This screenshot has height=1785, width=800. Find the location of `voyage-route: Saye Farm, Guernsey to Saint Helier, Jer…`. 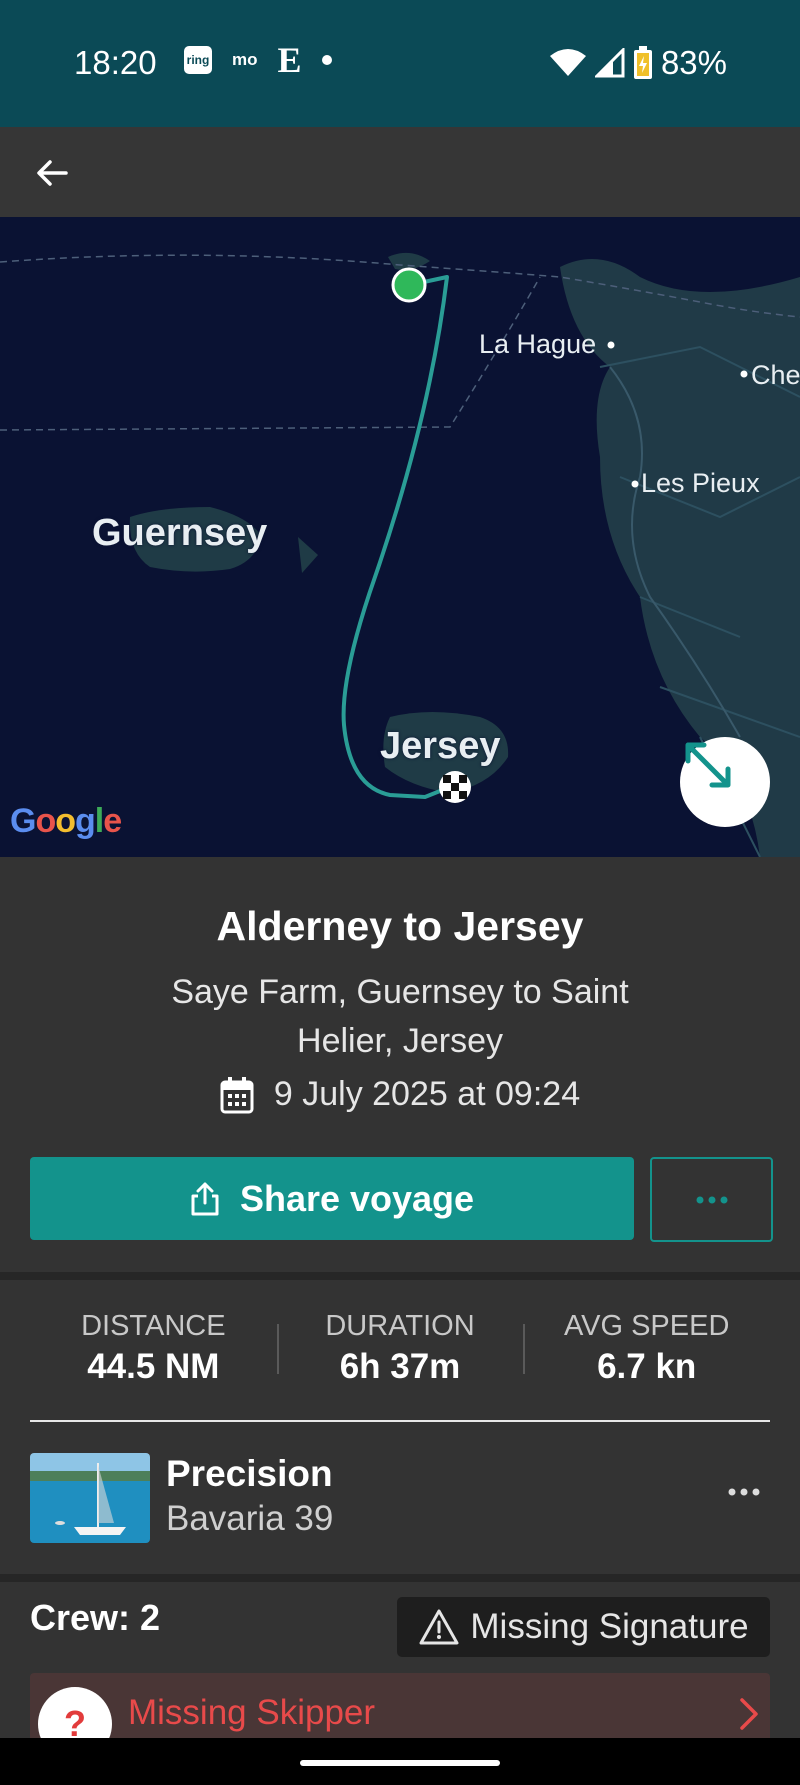

voyage-route: Saye Farm, Guernsey to Saint Helier, Jer… is located at coordinates (400, 1016).